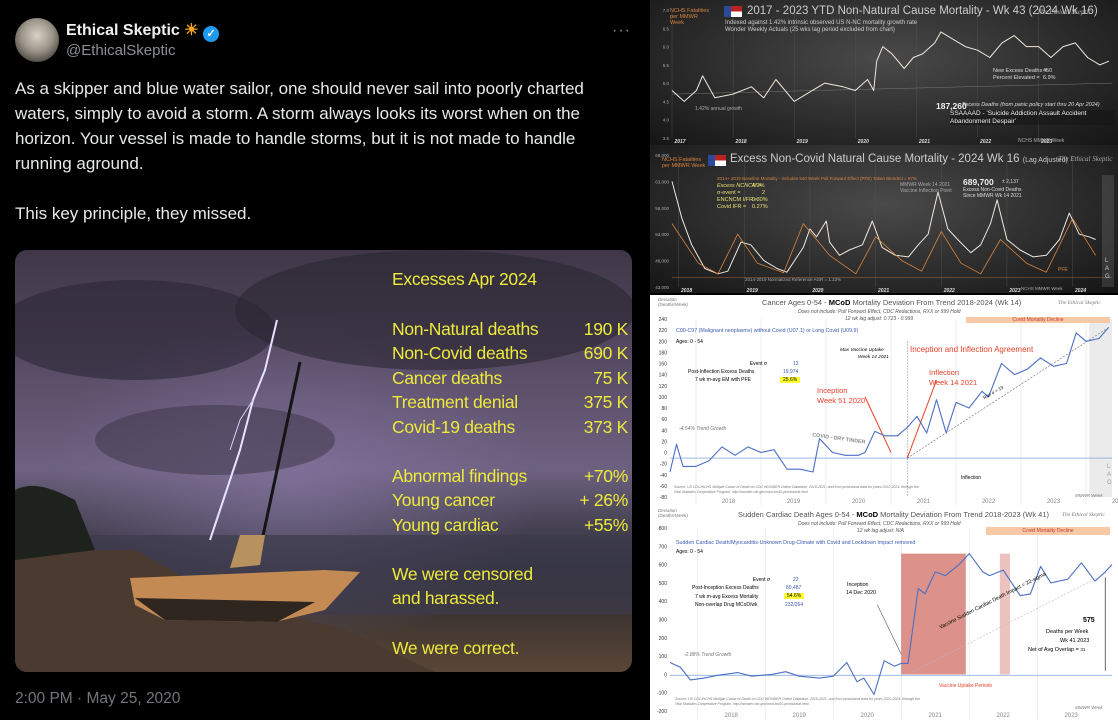  What do you see at coordinates (621, 31) in the screenshot?
I see `more-options-icon: ···` at bounding box center [621, 31].